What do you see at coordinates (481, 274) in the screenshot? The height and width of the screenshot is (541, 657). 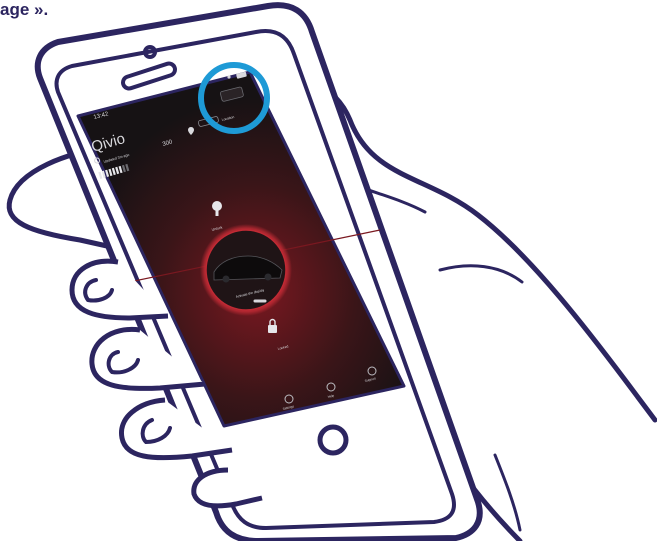 I see `palm-crease` at bounding box center [481, 274].